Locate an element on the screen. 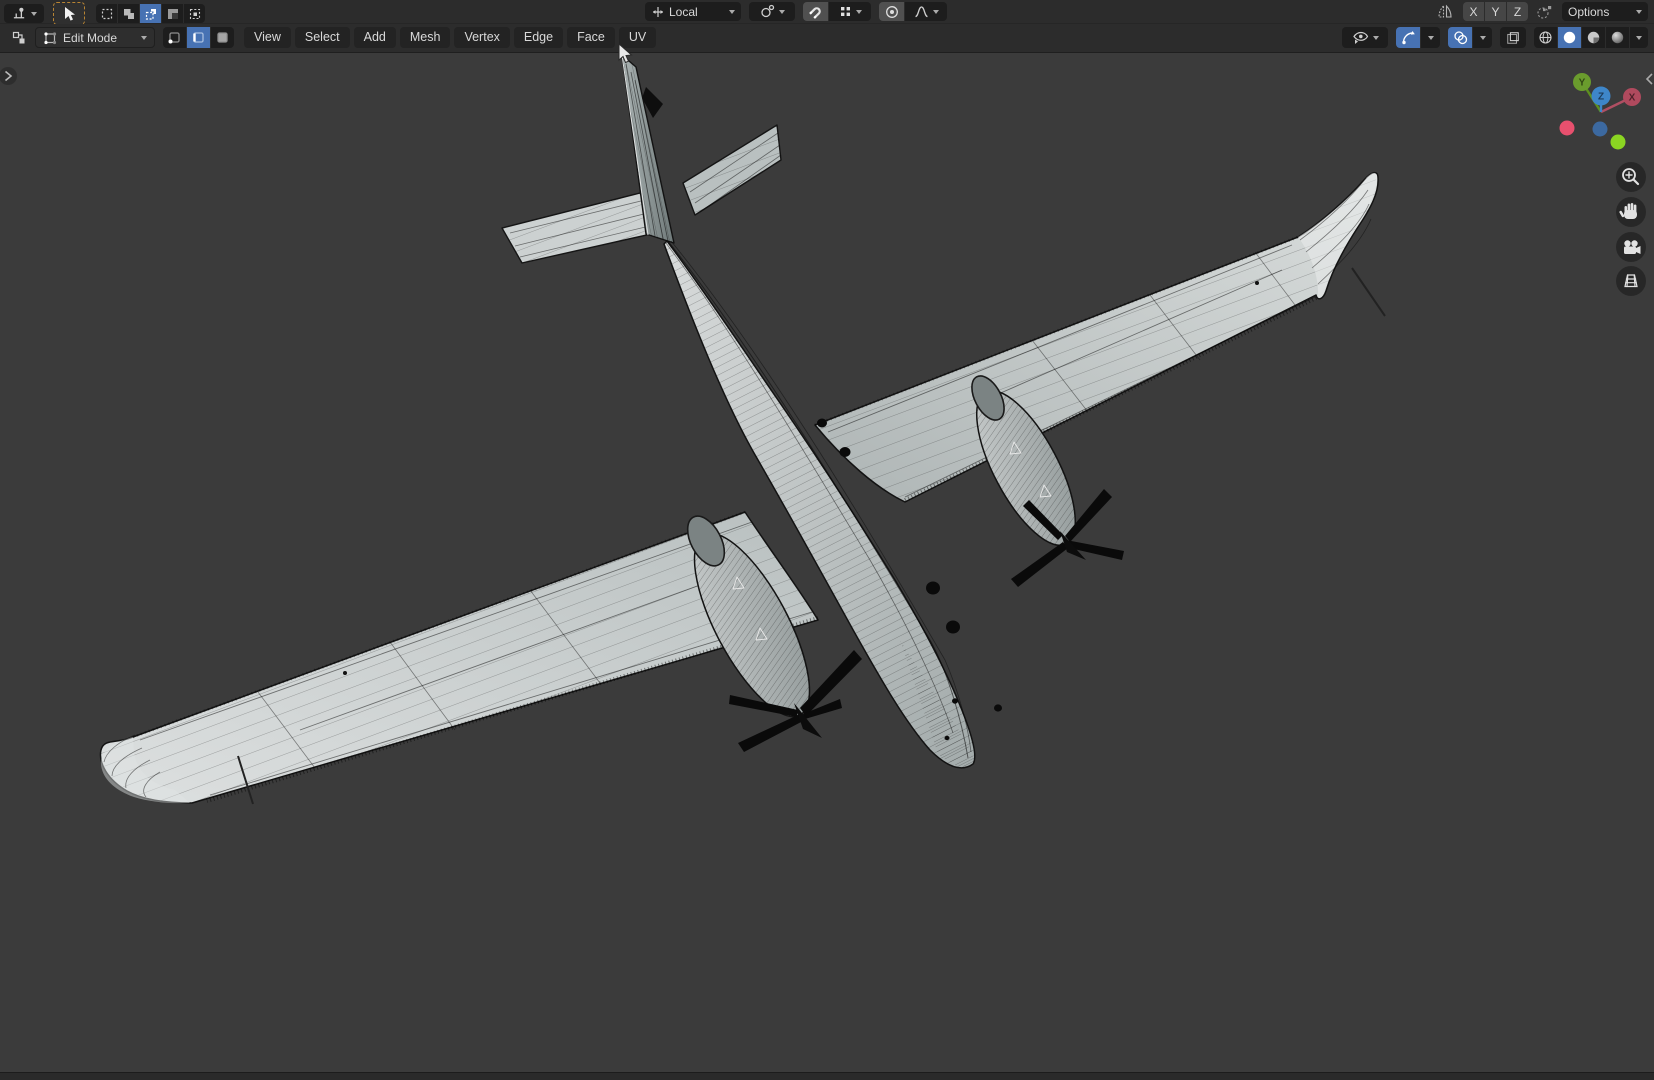 This screenshot has height=1080, width=1654. wireframe-globe-icon is located at coordinates (1545, 37).